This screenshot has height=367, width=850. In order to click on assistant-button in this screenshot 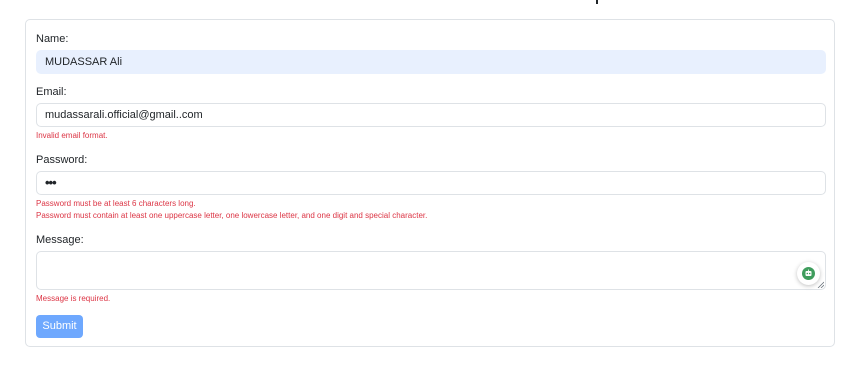, I will do `click(808, 273)`.